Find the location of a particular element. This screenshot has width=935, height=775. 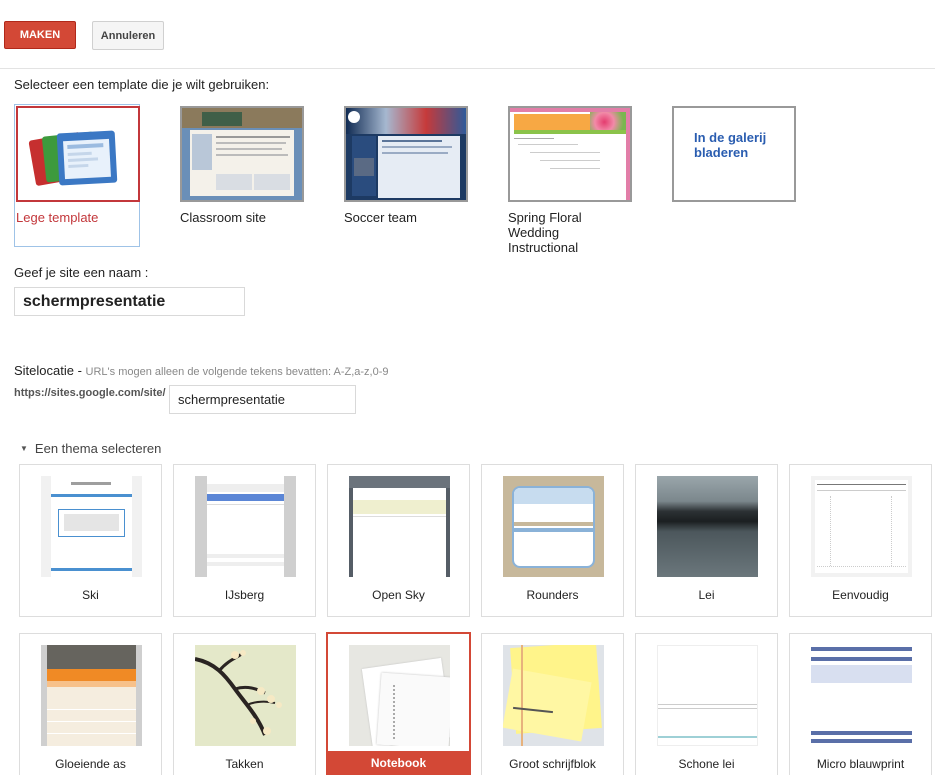

theme-open-sky: Open Sky is located at coordinates (398, 540).